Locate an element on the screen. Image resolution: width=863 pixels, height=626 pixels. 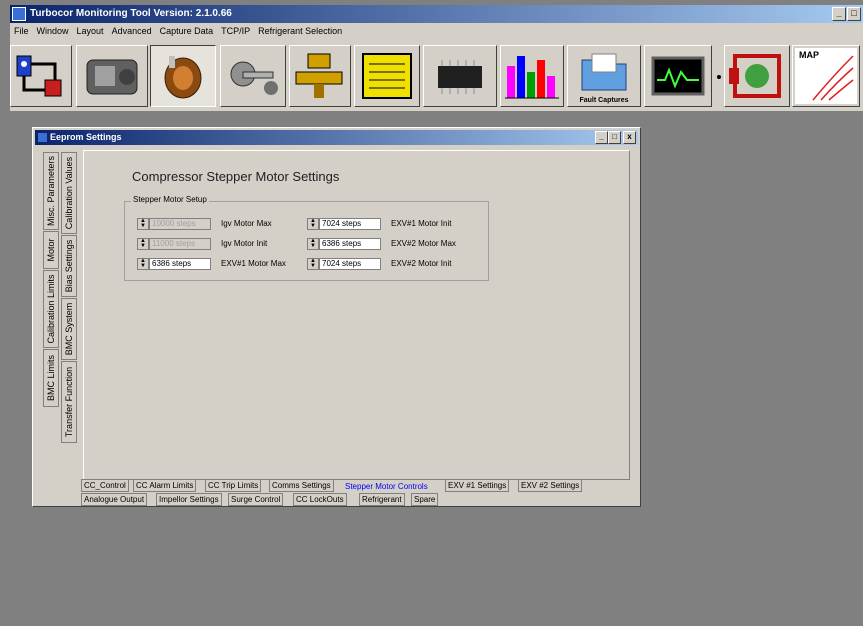
app-icon is located at coordinates (19, 14).